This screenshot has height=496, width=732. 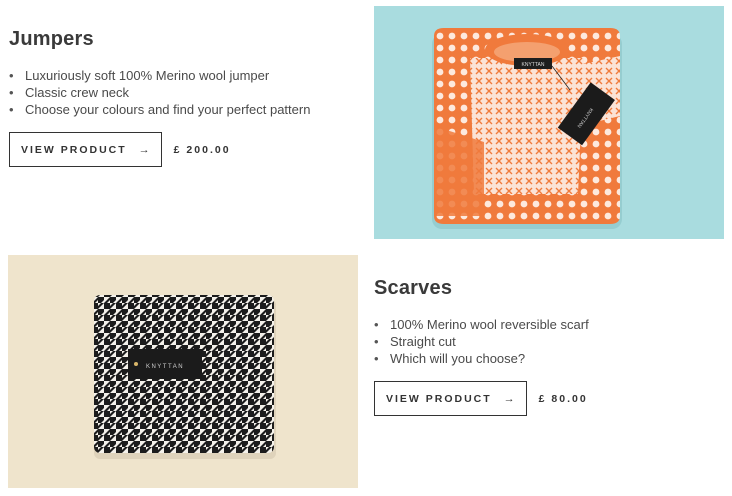 I want to click on cta-row-scarves: VIEW PRODUCT → £ 80.00, so click(x=549, y=398).